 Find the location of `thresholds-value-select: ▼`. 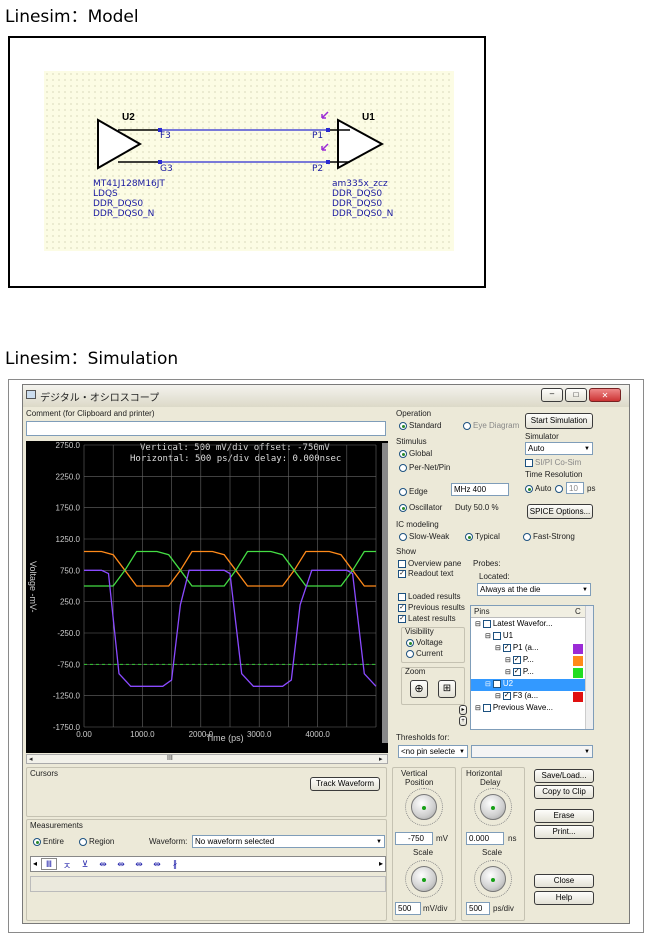

thresholds-value-select: ▼ is located at coordinates (532, 751).